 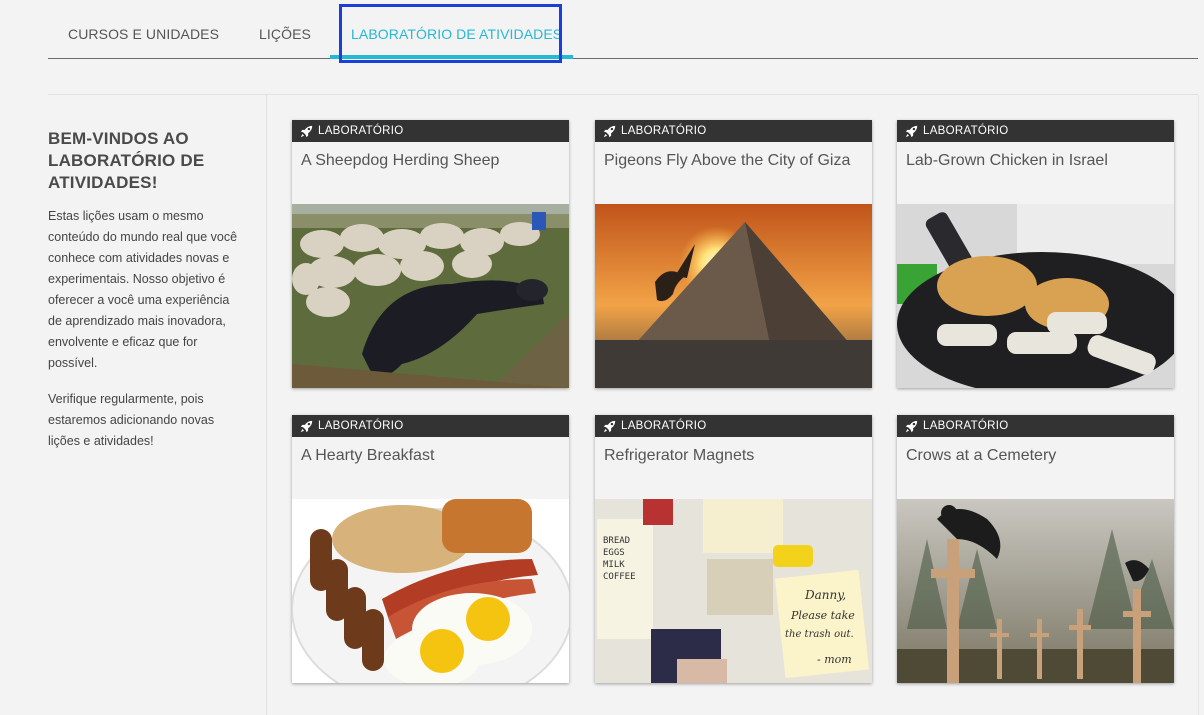 I want to click on card-title: A Hearty Breakfast, so click(x=368, y=455).